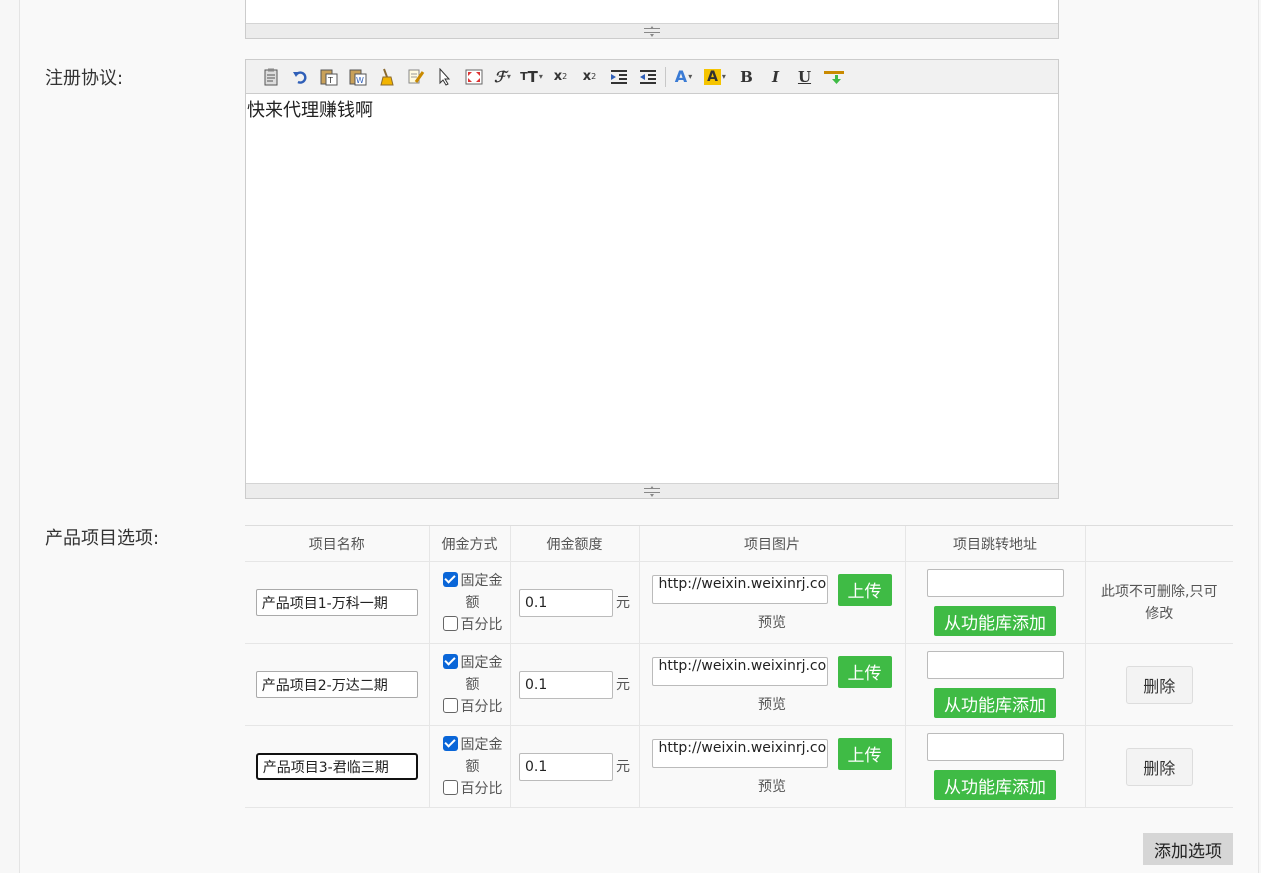 Image resolution: width=1261 pixels, height=873 pixels. I want to click on superscript-icon: x2, so click(589, 77).